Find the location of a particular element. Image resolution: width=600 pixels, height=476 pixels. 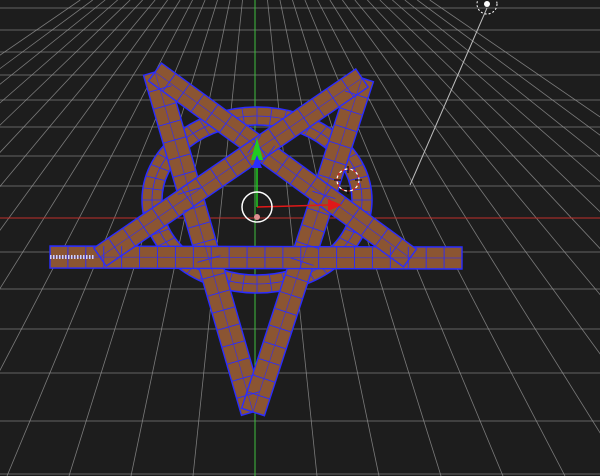

object-origin is located at coordinates (257, 217).